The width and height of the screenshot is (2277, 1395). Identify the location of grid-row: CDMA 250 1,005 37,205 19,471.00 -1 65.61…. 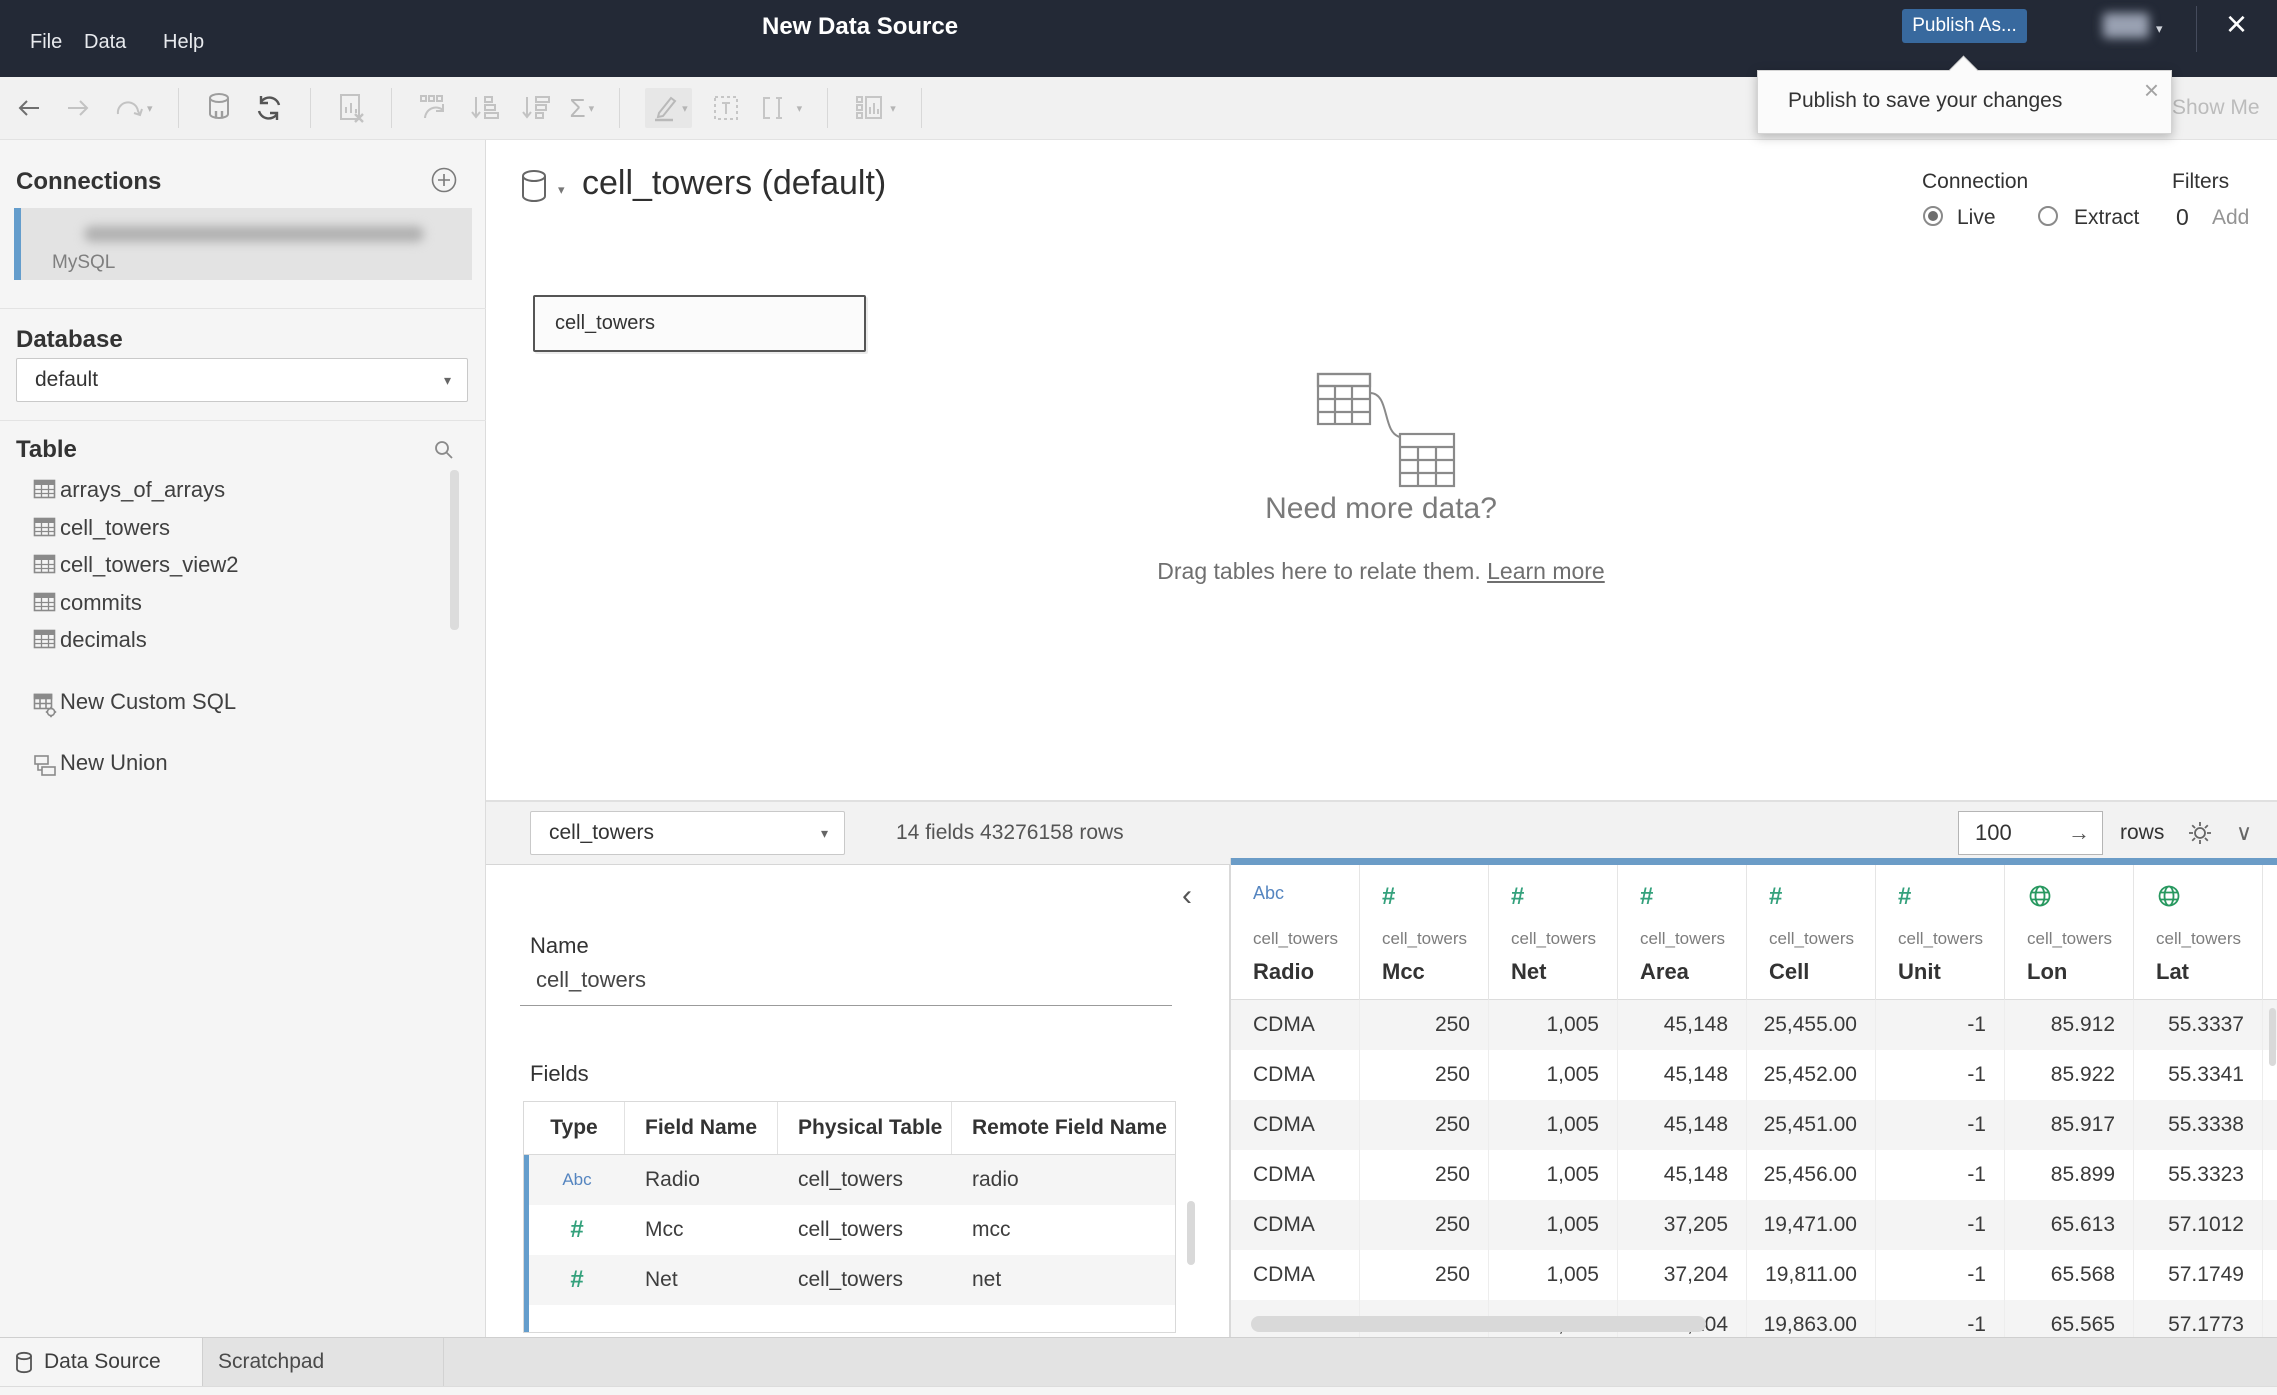
(1754, 1225).